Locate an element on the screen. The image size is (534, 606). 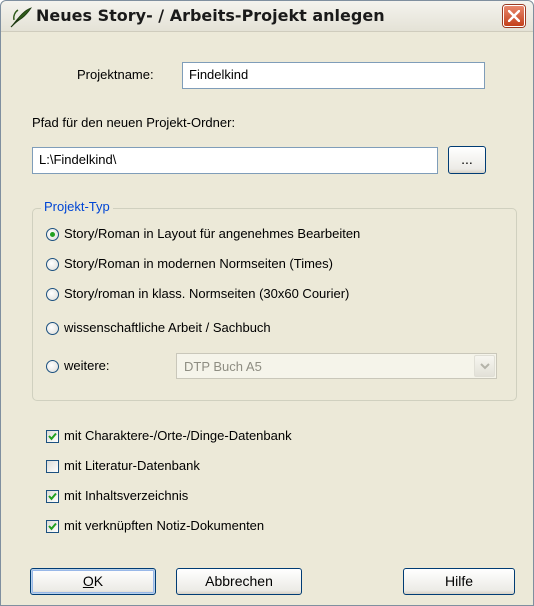
close-icon is located at coordinates (514, 16).